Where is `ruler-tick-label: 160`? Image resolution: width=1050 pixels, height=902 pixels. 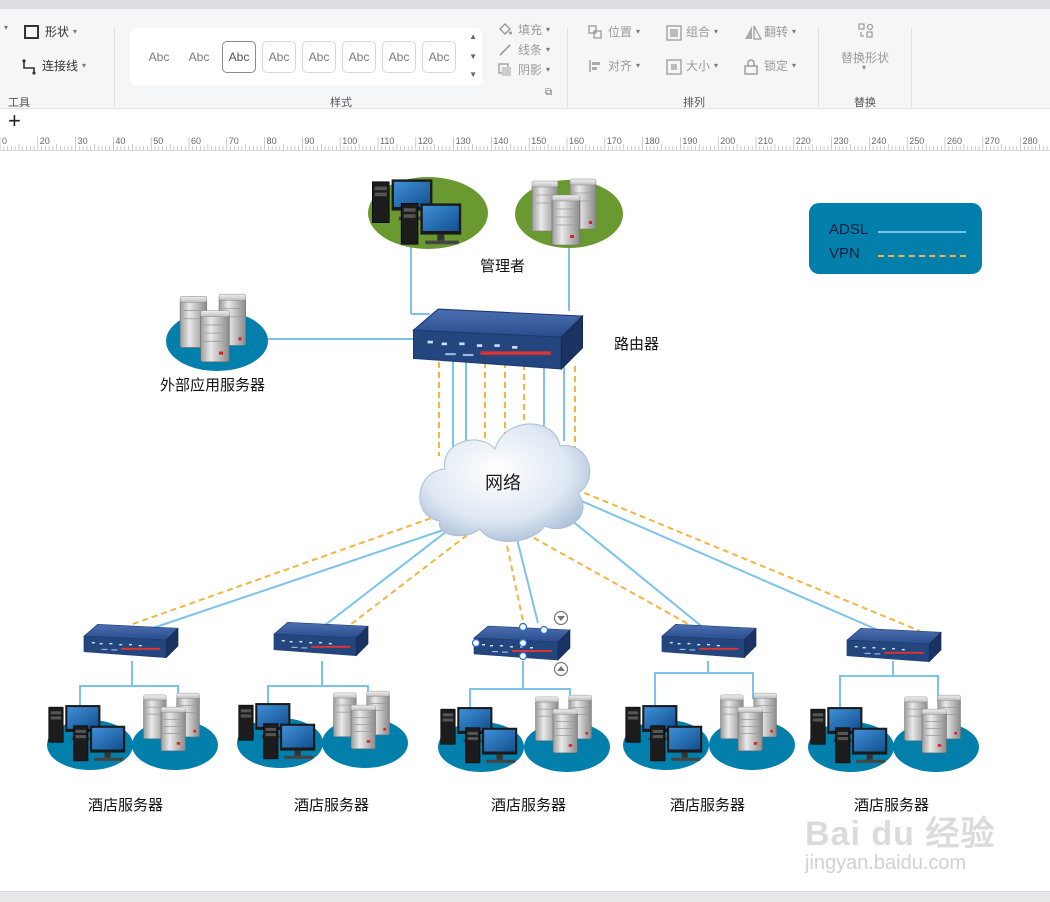
ruler-tick-label: 160 is located at coordinates (576, 141).